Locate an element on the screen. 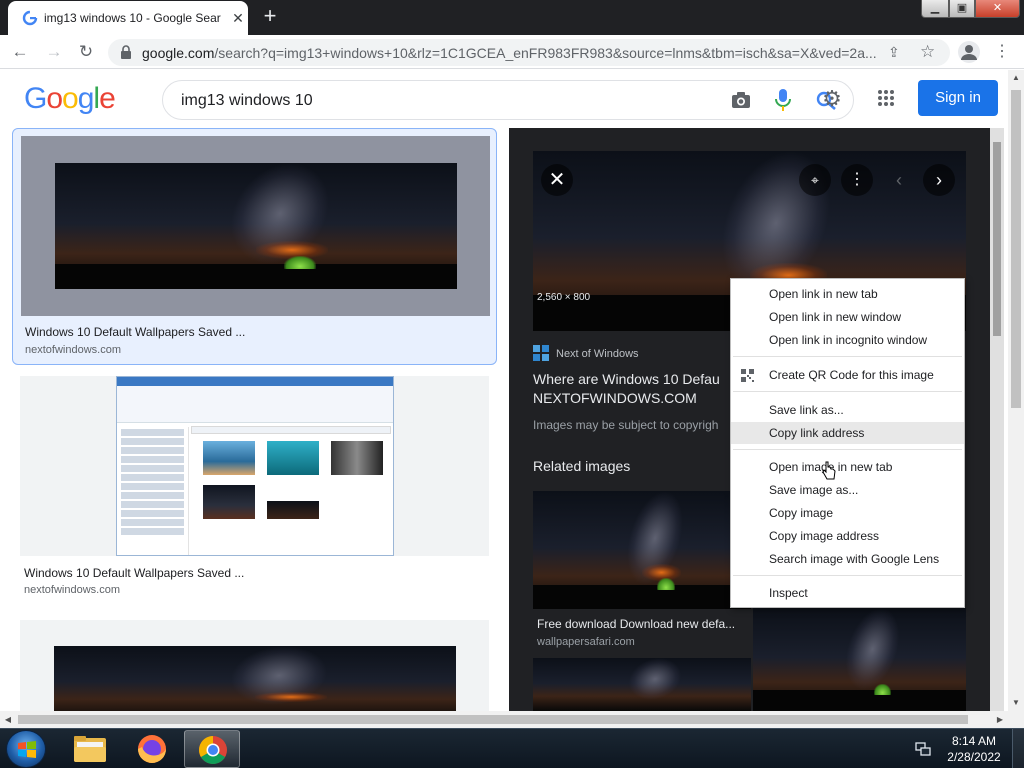 The image size is (1024, 768). scroll-left-arrow-icon: ◀ is located at coordinates (8, 719).